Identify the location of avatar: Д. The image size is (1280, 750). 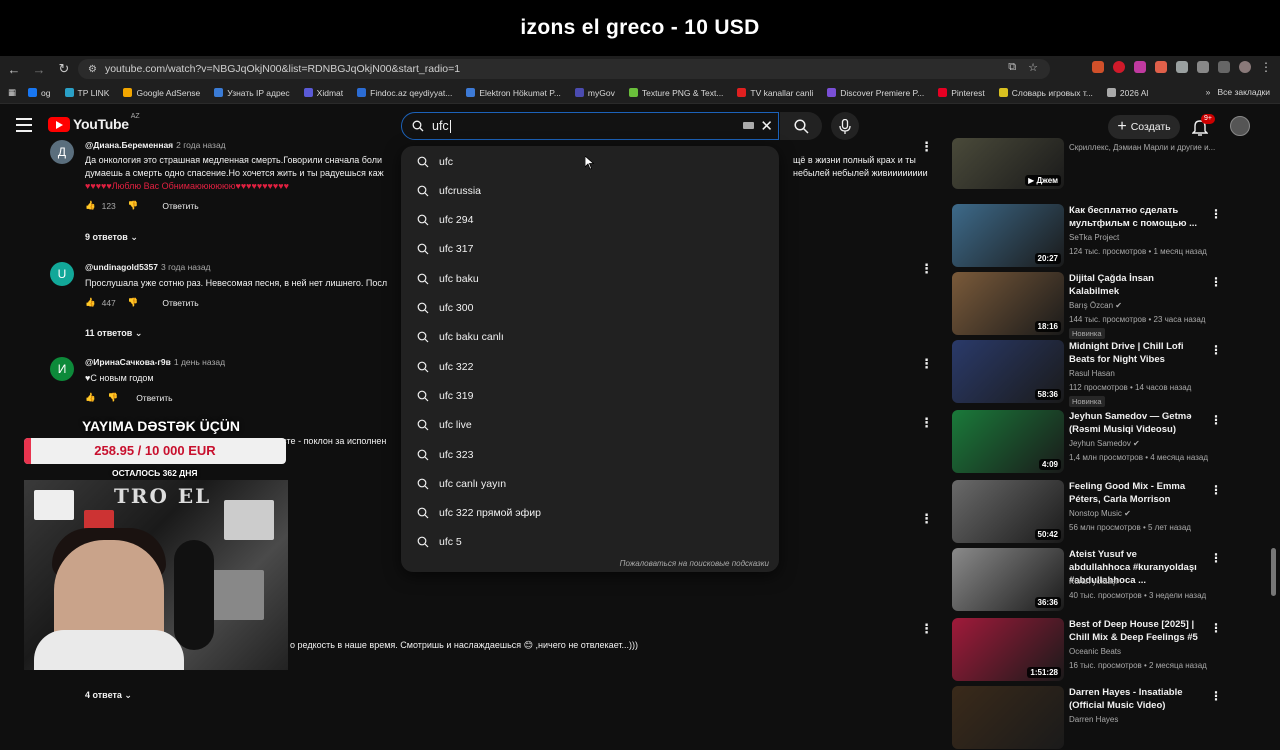
(62, 152).